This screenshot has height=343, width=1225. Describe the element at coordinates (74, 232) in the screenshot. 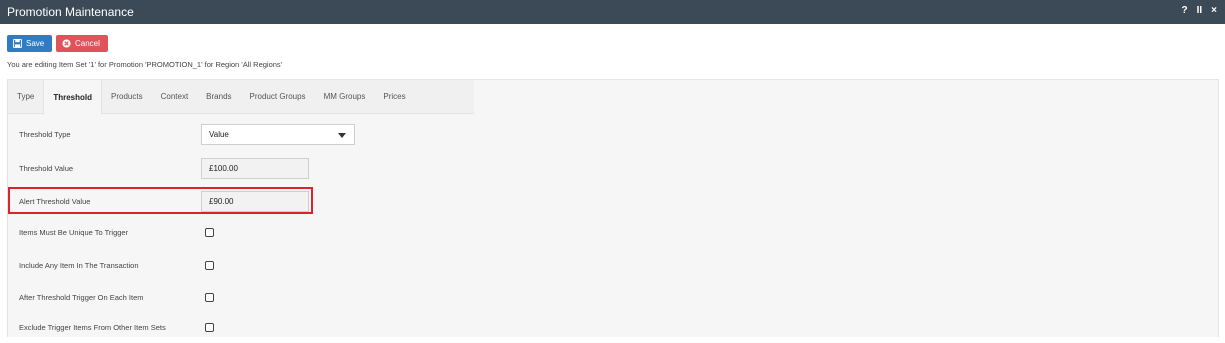

I see `items-unique-label: Items Must Be Unique To Trigger` at that location.